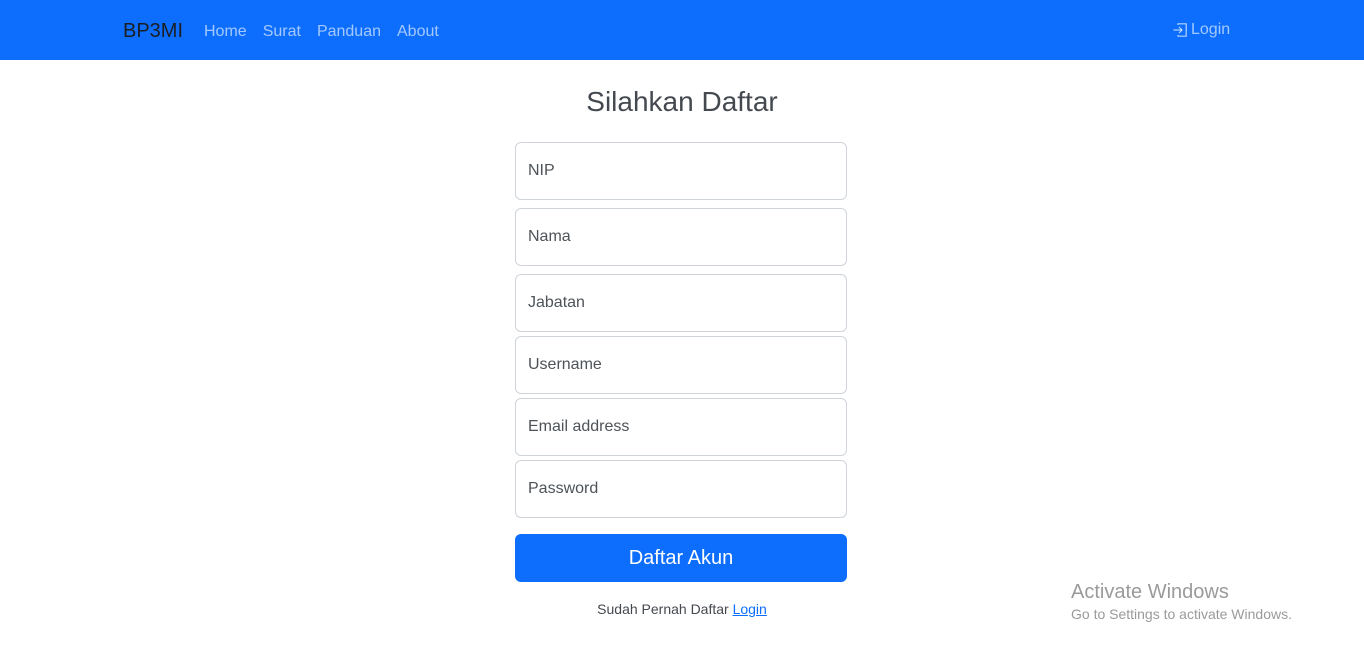  Describe the element at coordinates (682, 101) in the screenshot. I see `page-title: Silahkan Daftar` at that location.